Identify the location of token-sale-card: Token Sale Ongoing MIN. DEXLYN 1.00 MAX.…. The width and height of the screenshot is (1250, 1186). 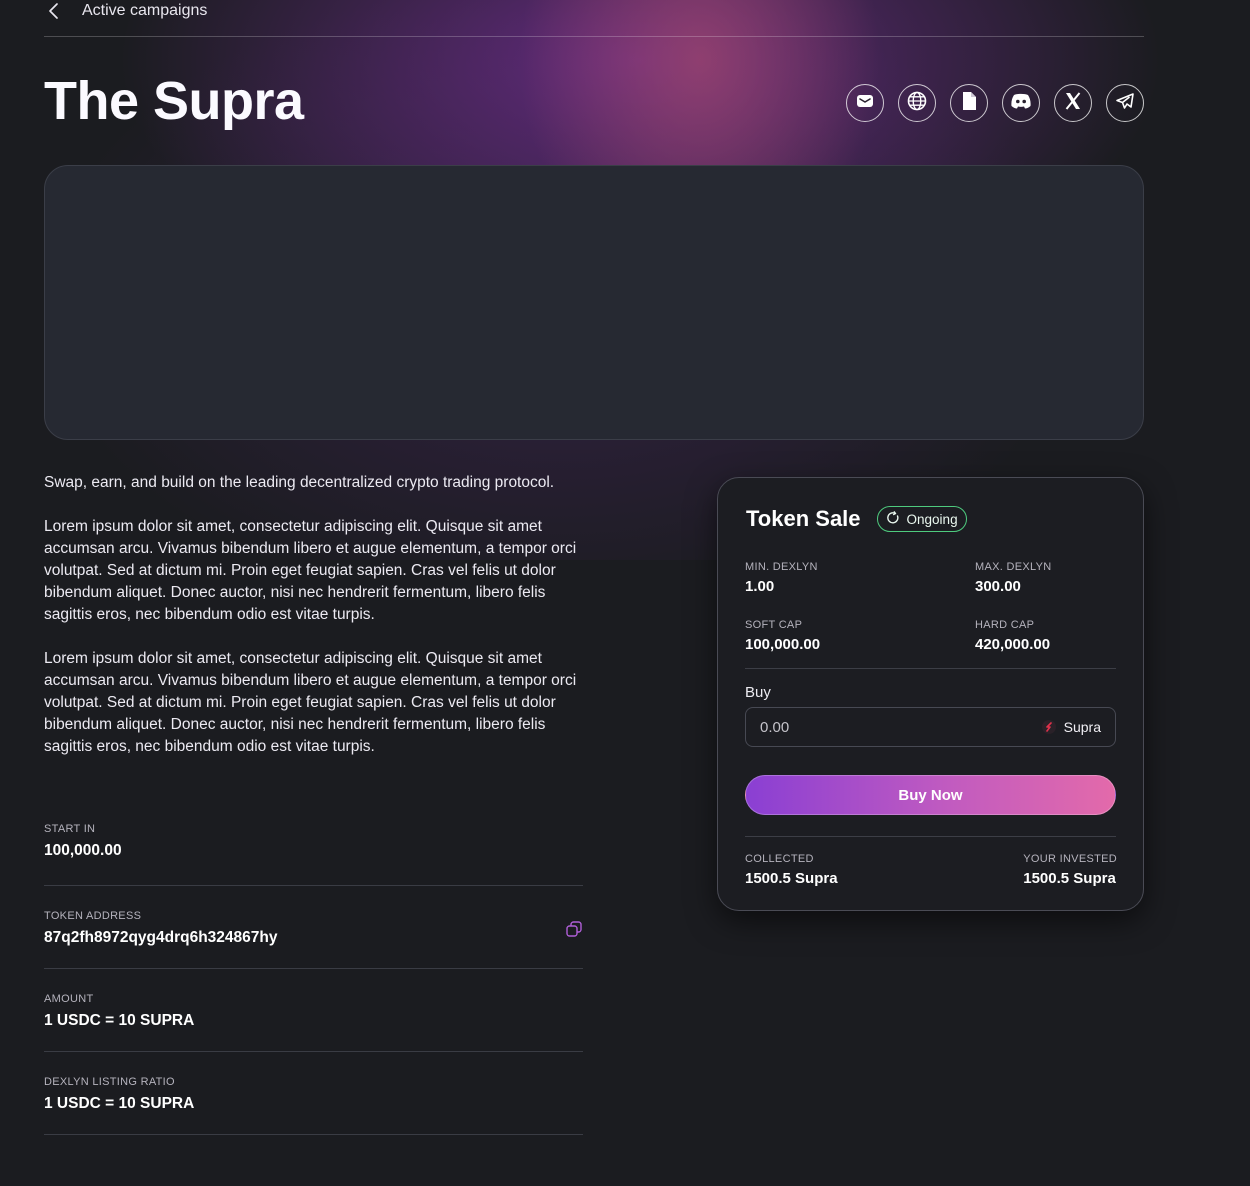
(930, 694).